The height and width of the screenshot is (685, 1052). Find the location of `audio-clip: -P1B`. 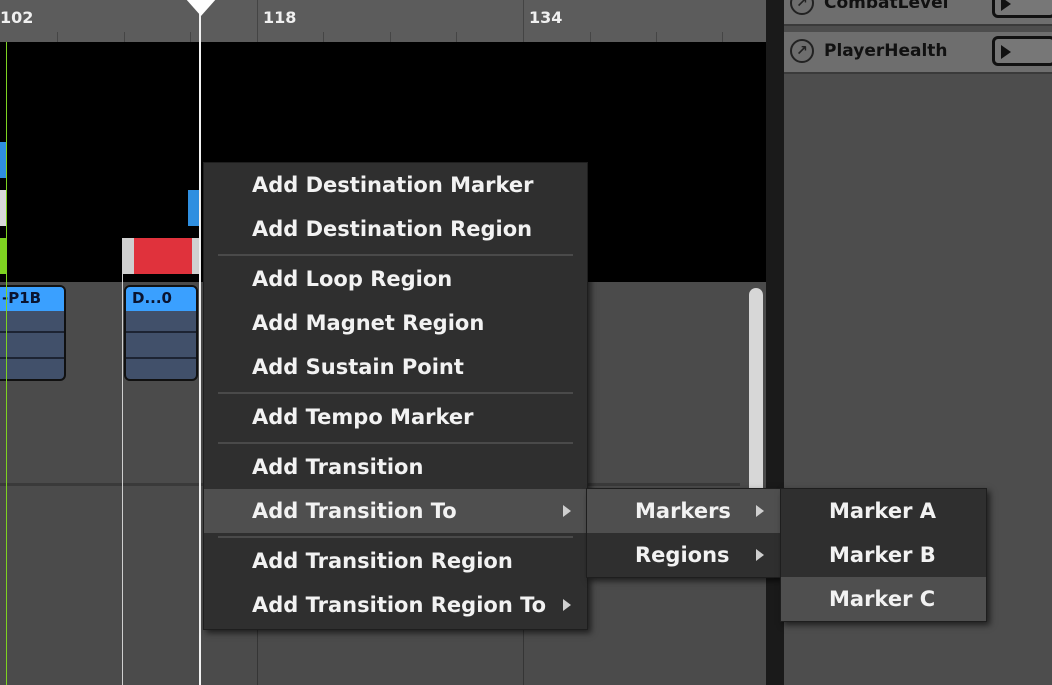

audio-clip: -P1B is located at coordinates (33, 333).